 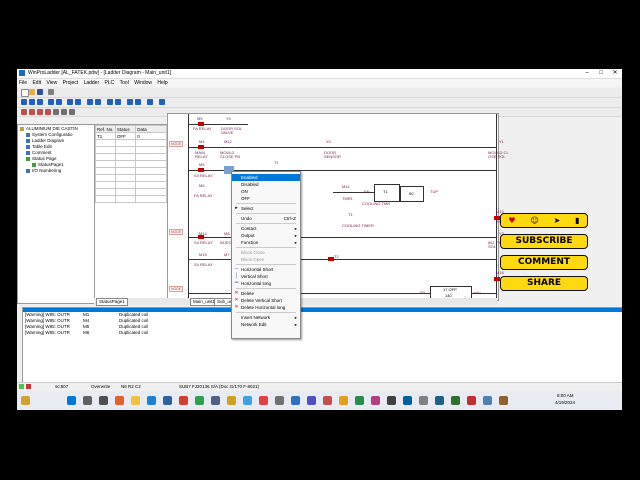 What do you see at coordinates (266, 317) in the screenshot?
I see `menu-item-insert-network: Insert Network ▸` at bounding box center [266, 317].